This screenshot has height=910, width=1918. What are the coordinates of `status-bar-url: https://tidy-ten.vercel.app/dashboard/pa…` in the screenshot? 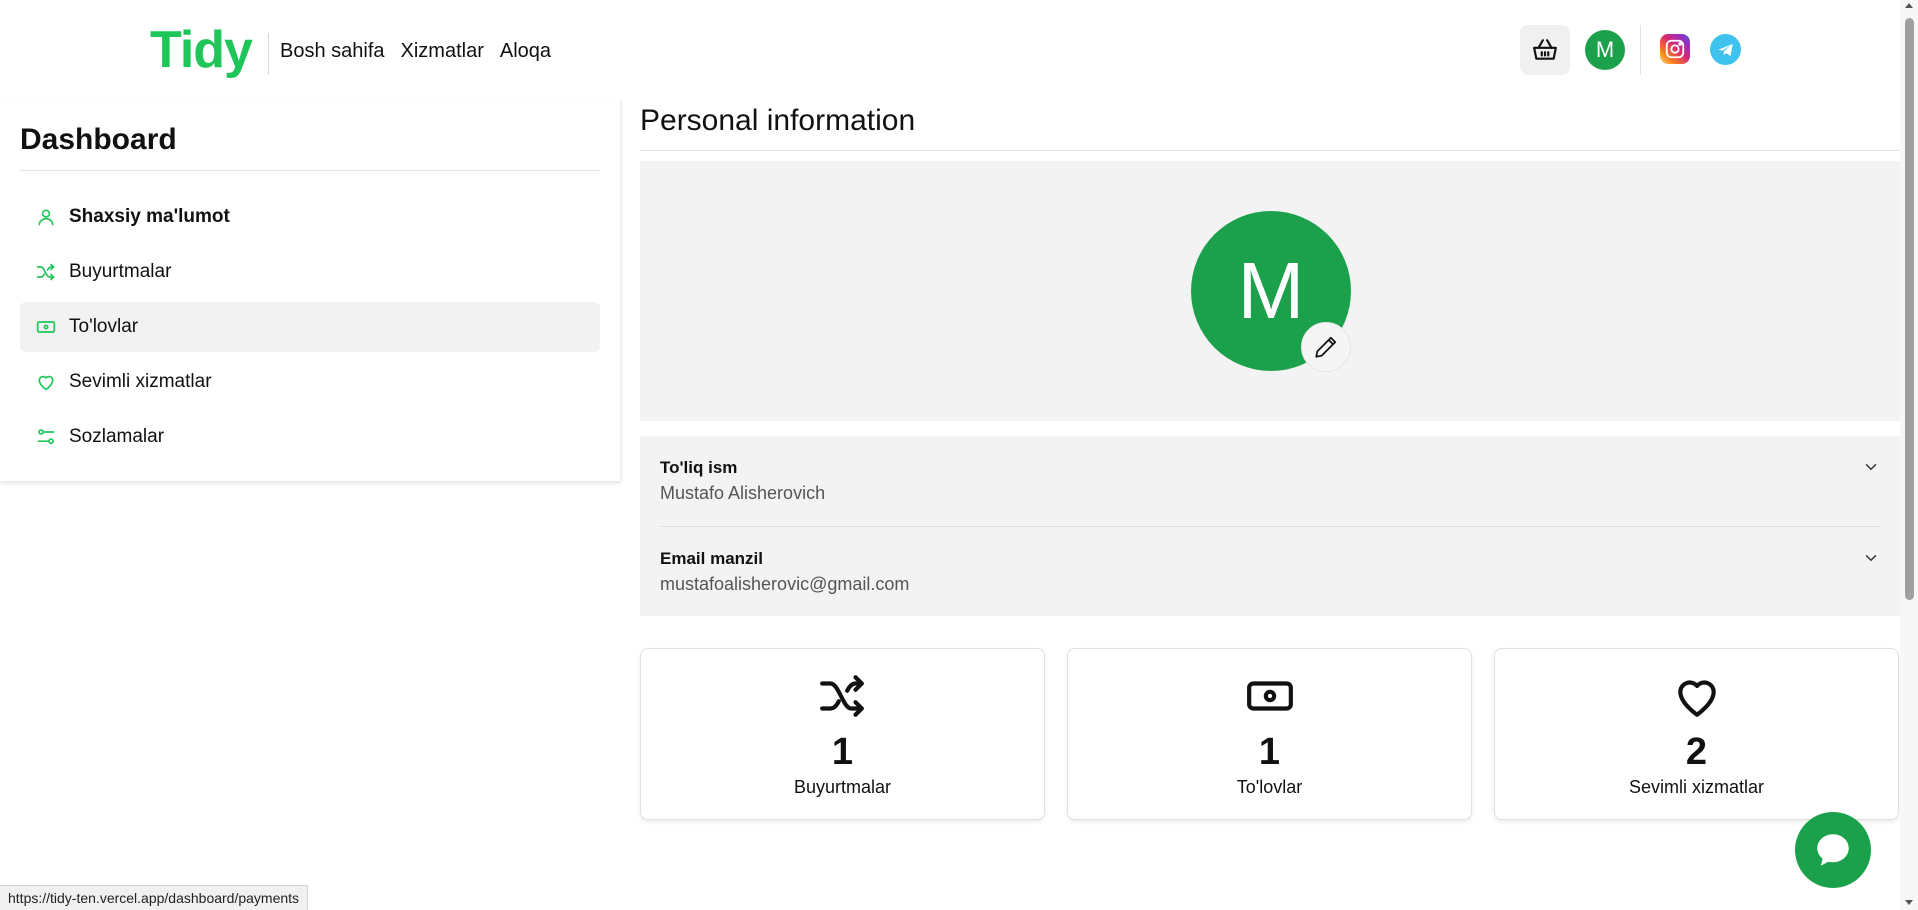 It's located at (154, 897).